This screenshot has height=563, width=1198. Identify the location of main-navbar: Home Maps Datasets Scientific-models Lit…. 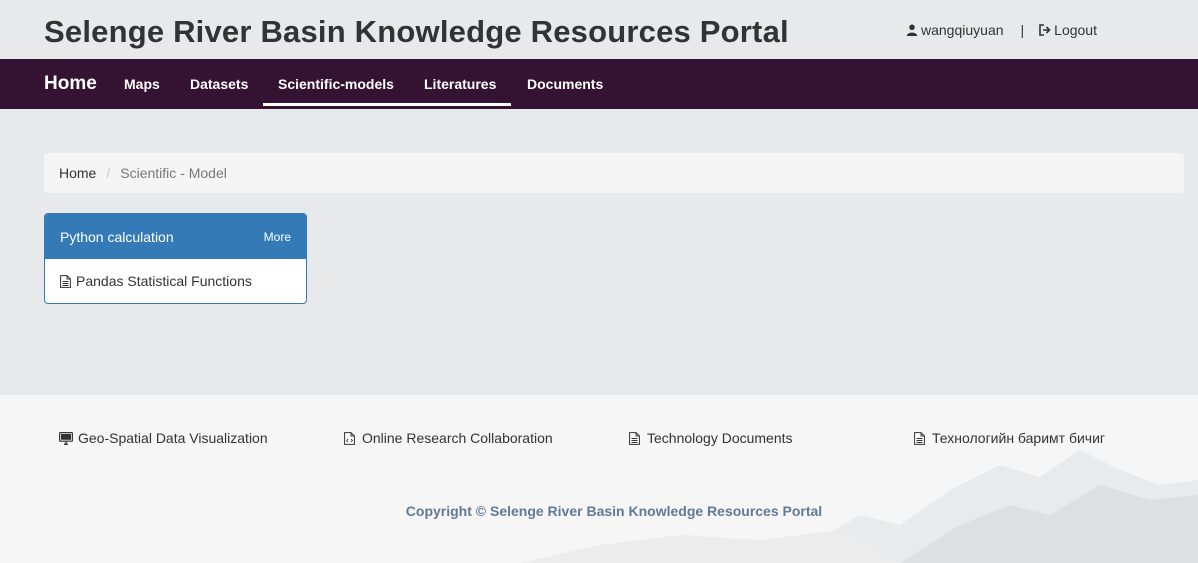
(599, 84).